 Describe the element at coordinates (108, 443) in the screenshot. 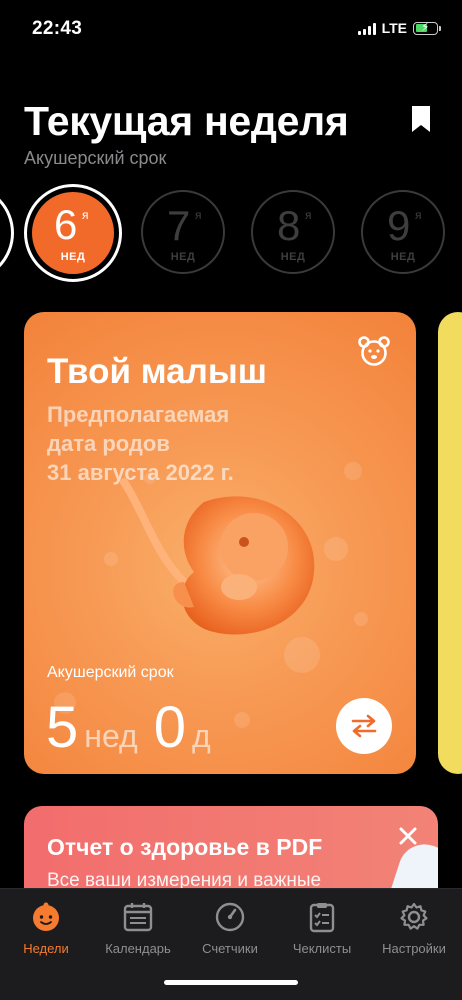

I see `due-date-line: дата родов` at that location.